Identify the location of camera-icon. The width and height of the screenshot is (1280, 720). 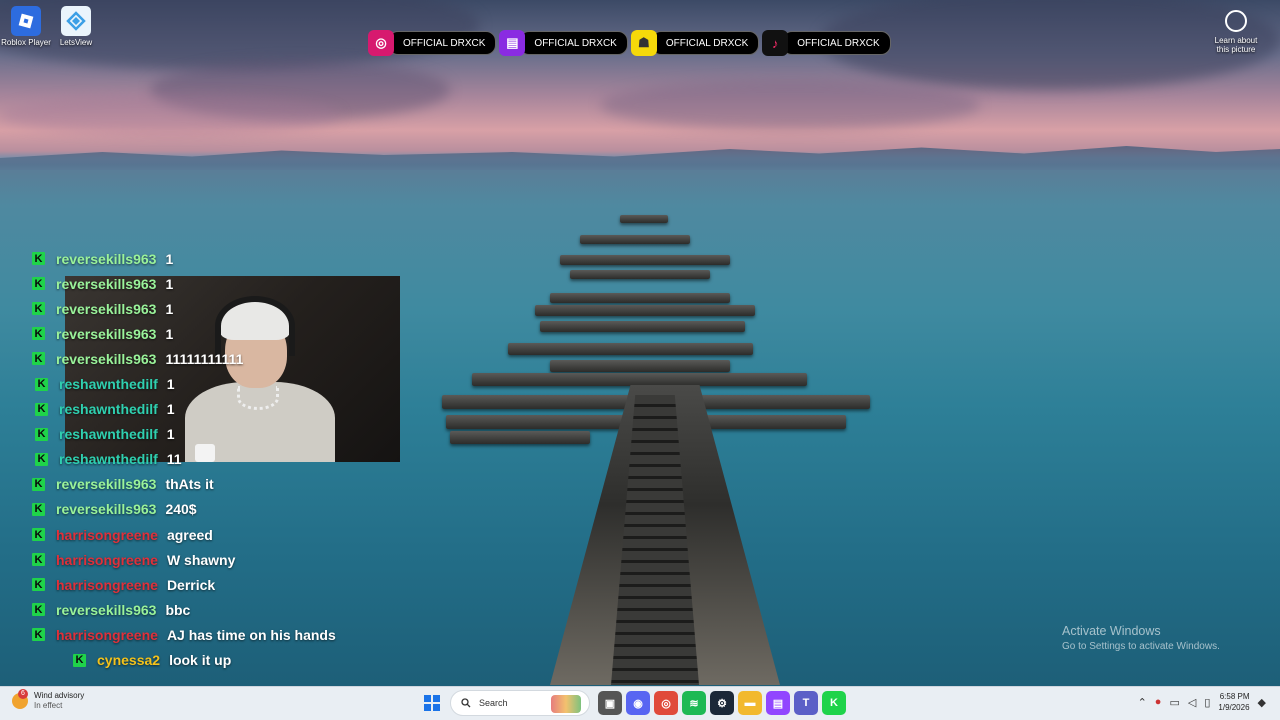
(1236, 21).